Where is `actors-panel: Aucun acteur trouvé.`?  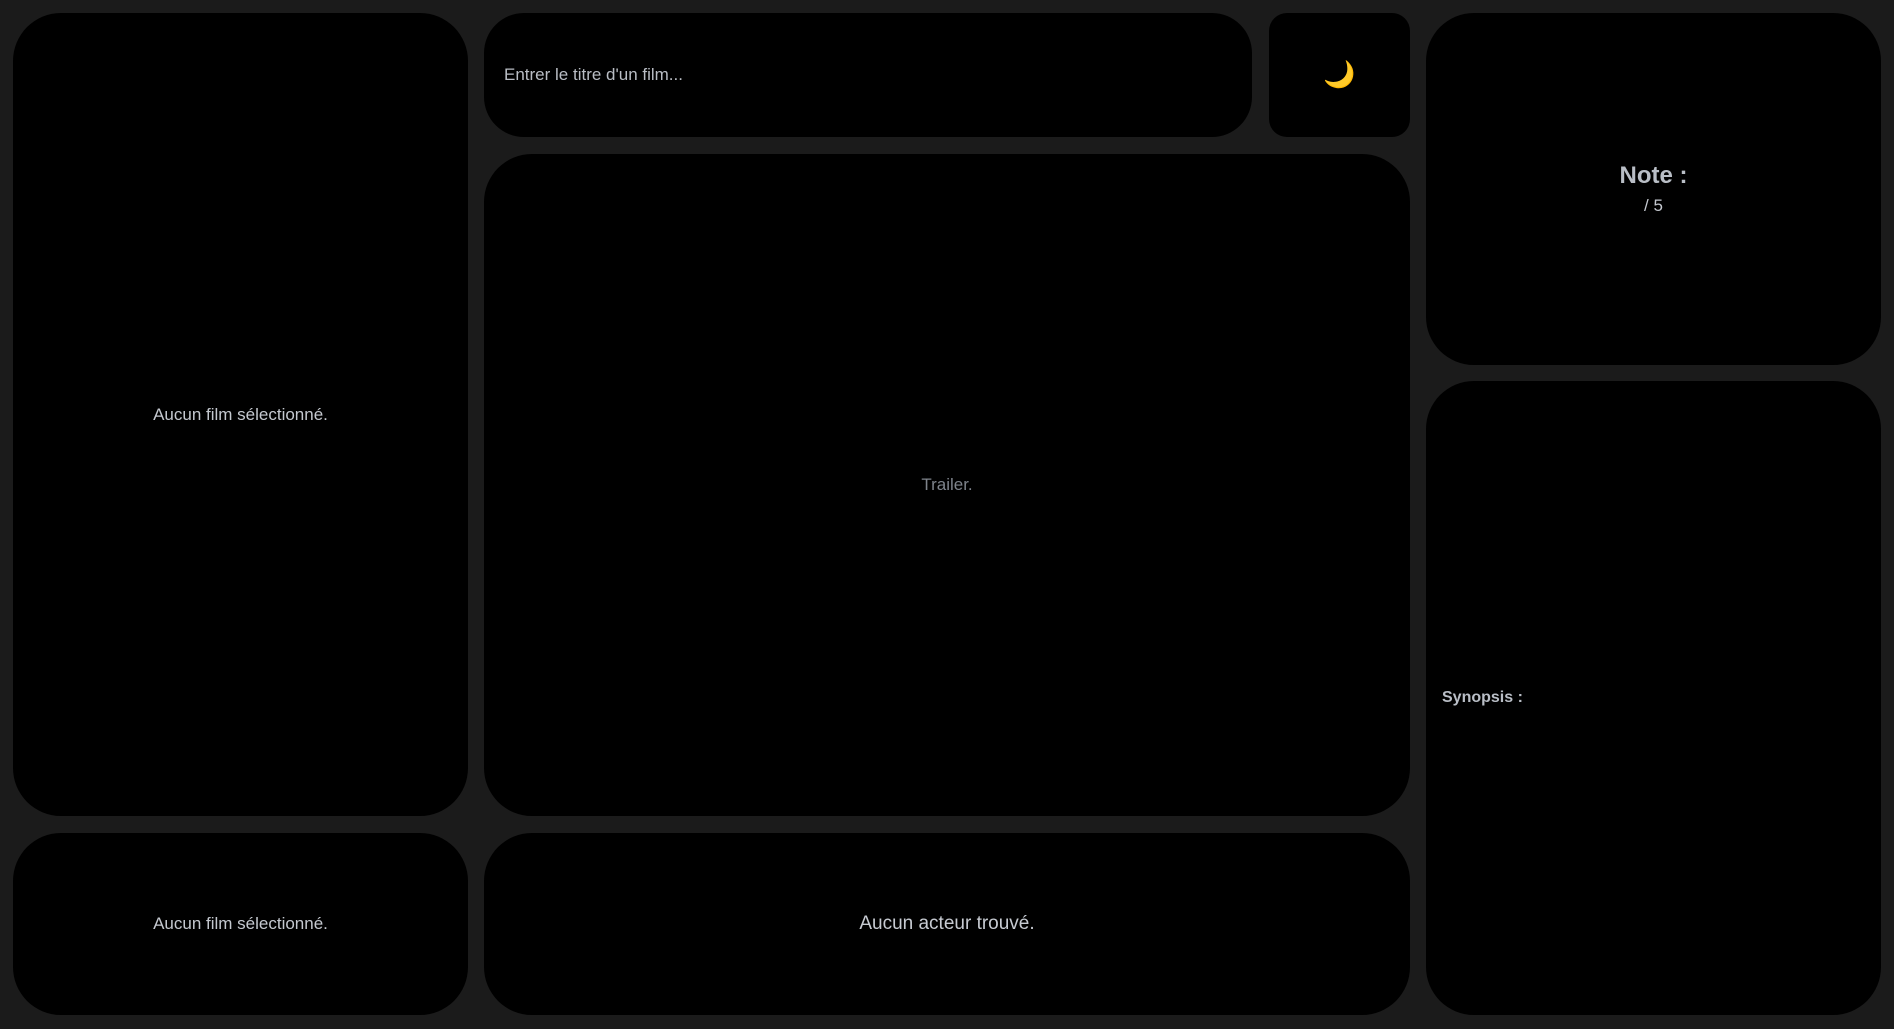
actors-panel: Aucun acteur trouvé. is located at coordinates (947, 924).